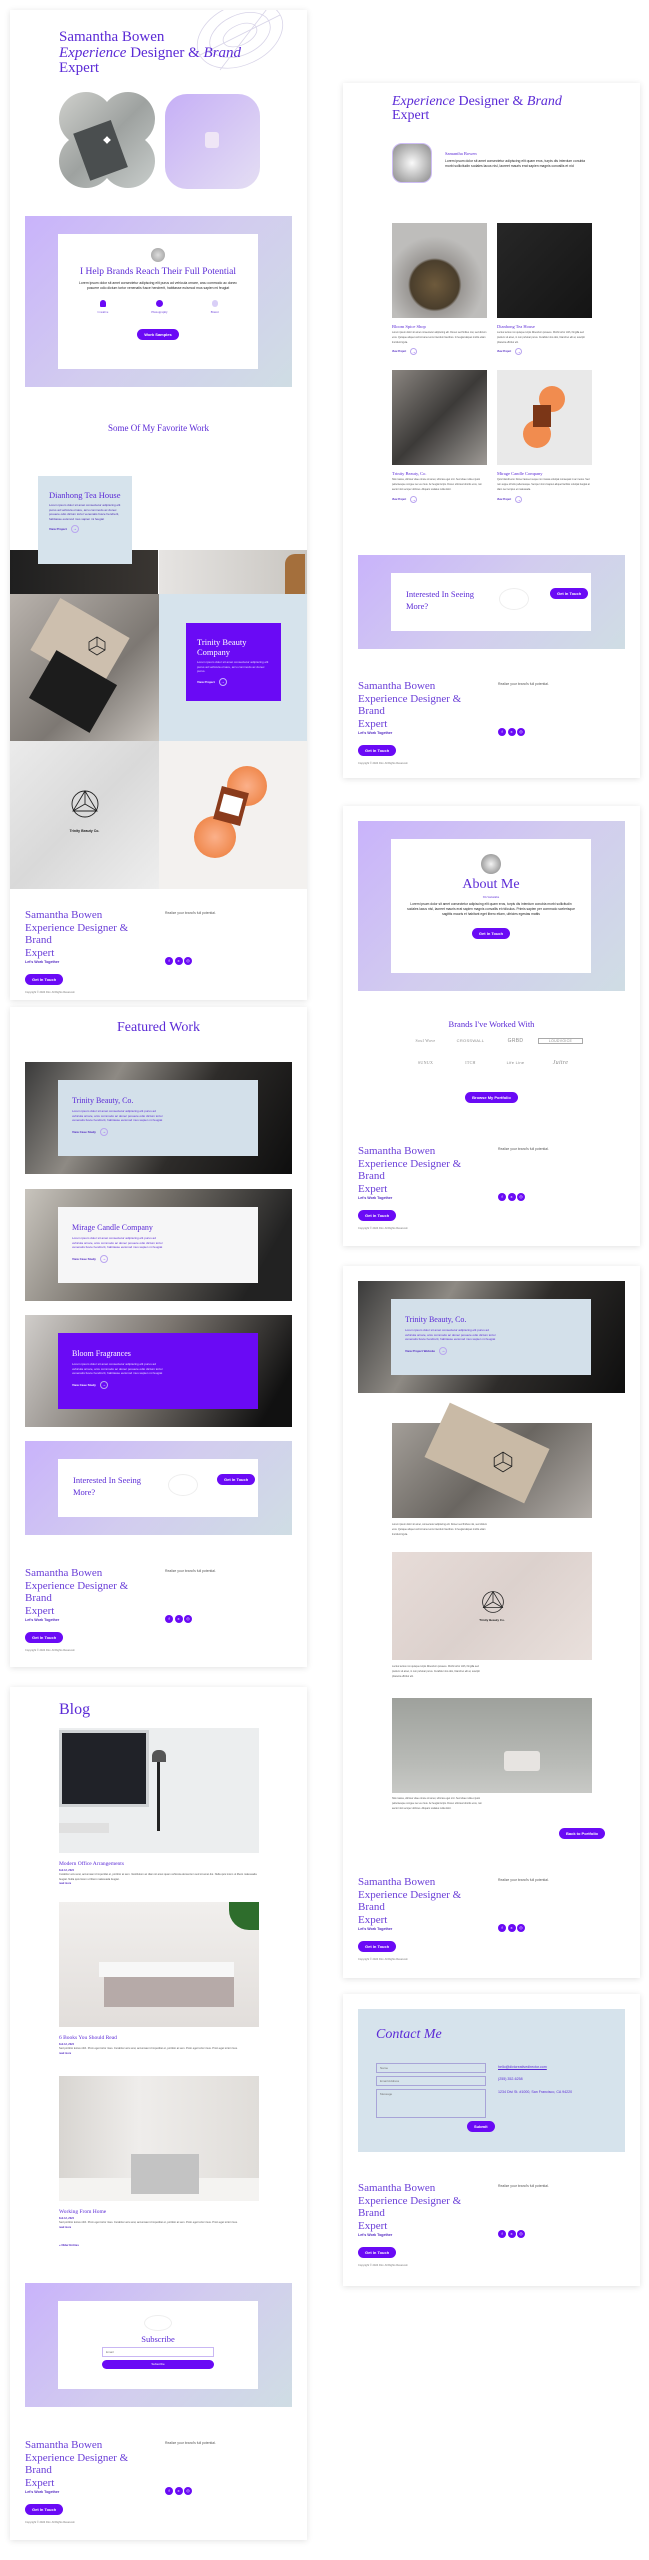  Describe the element at coordinates (158, 334) in the screenshot. I see `work-samples-button: Work Samples` at that location.